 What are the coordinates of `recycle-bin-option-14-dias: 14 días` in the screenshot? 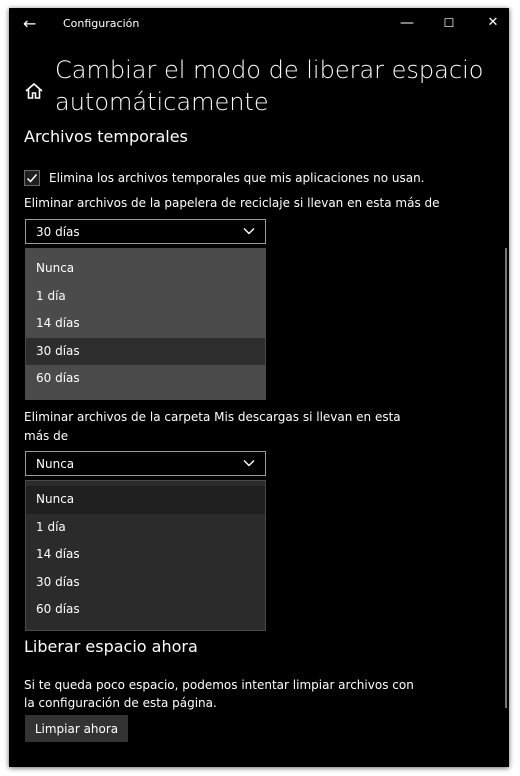 It's located at (145, 324).